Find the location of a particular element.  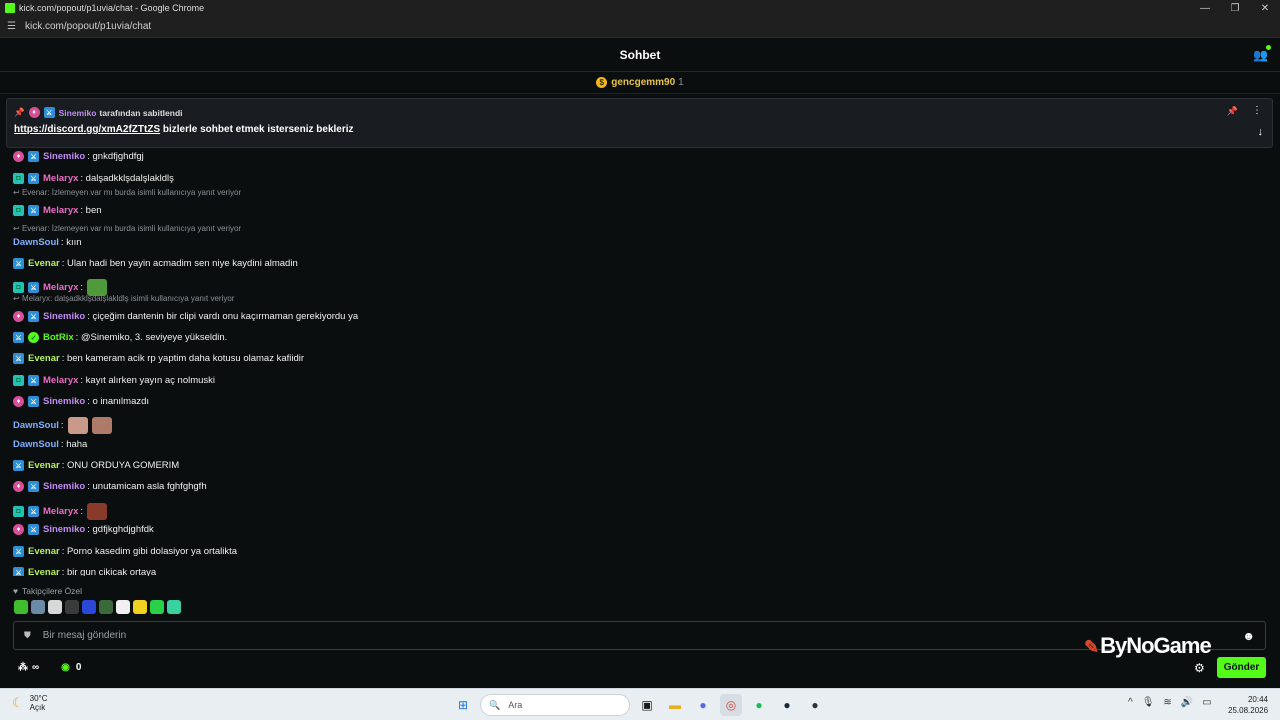

chat-message: ◘ ⚔ Melaryx: ben is located at coordinates (57, 210).